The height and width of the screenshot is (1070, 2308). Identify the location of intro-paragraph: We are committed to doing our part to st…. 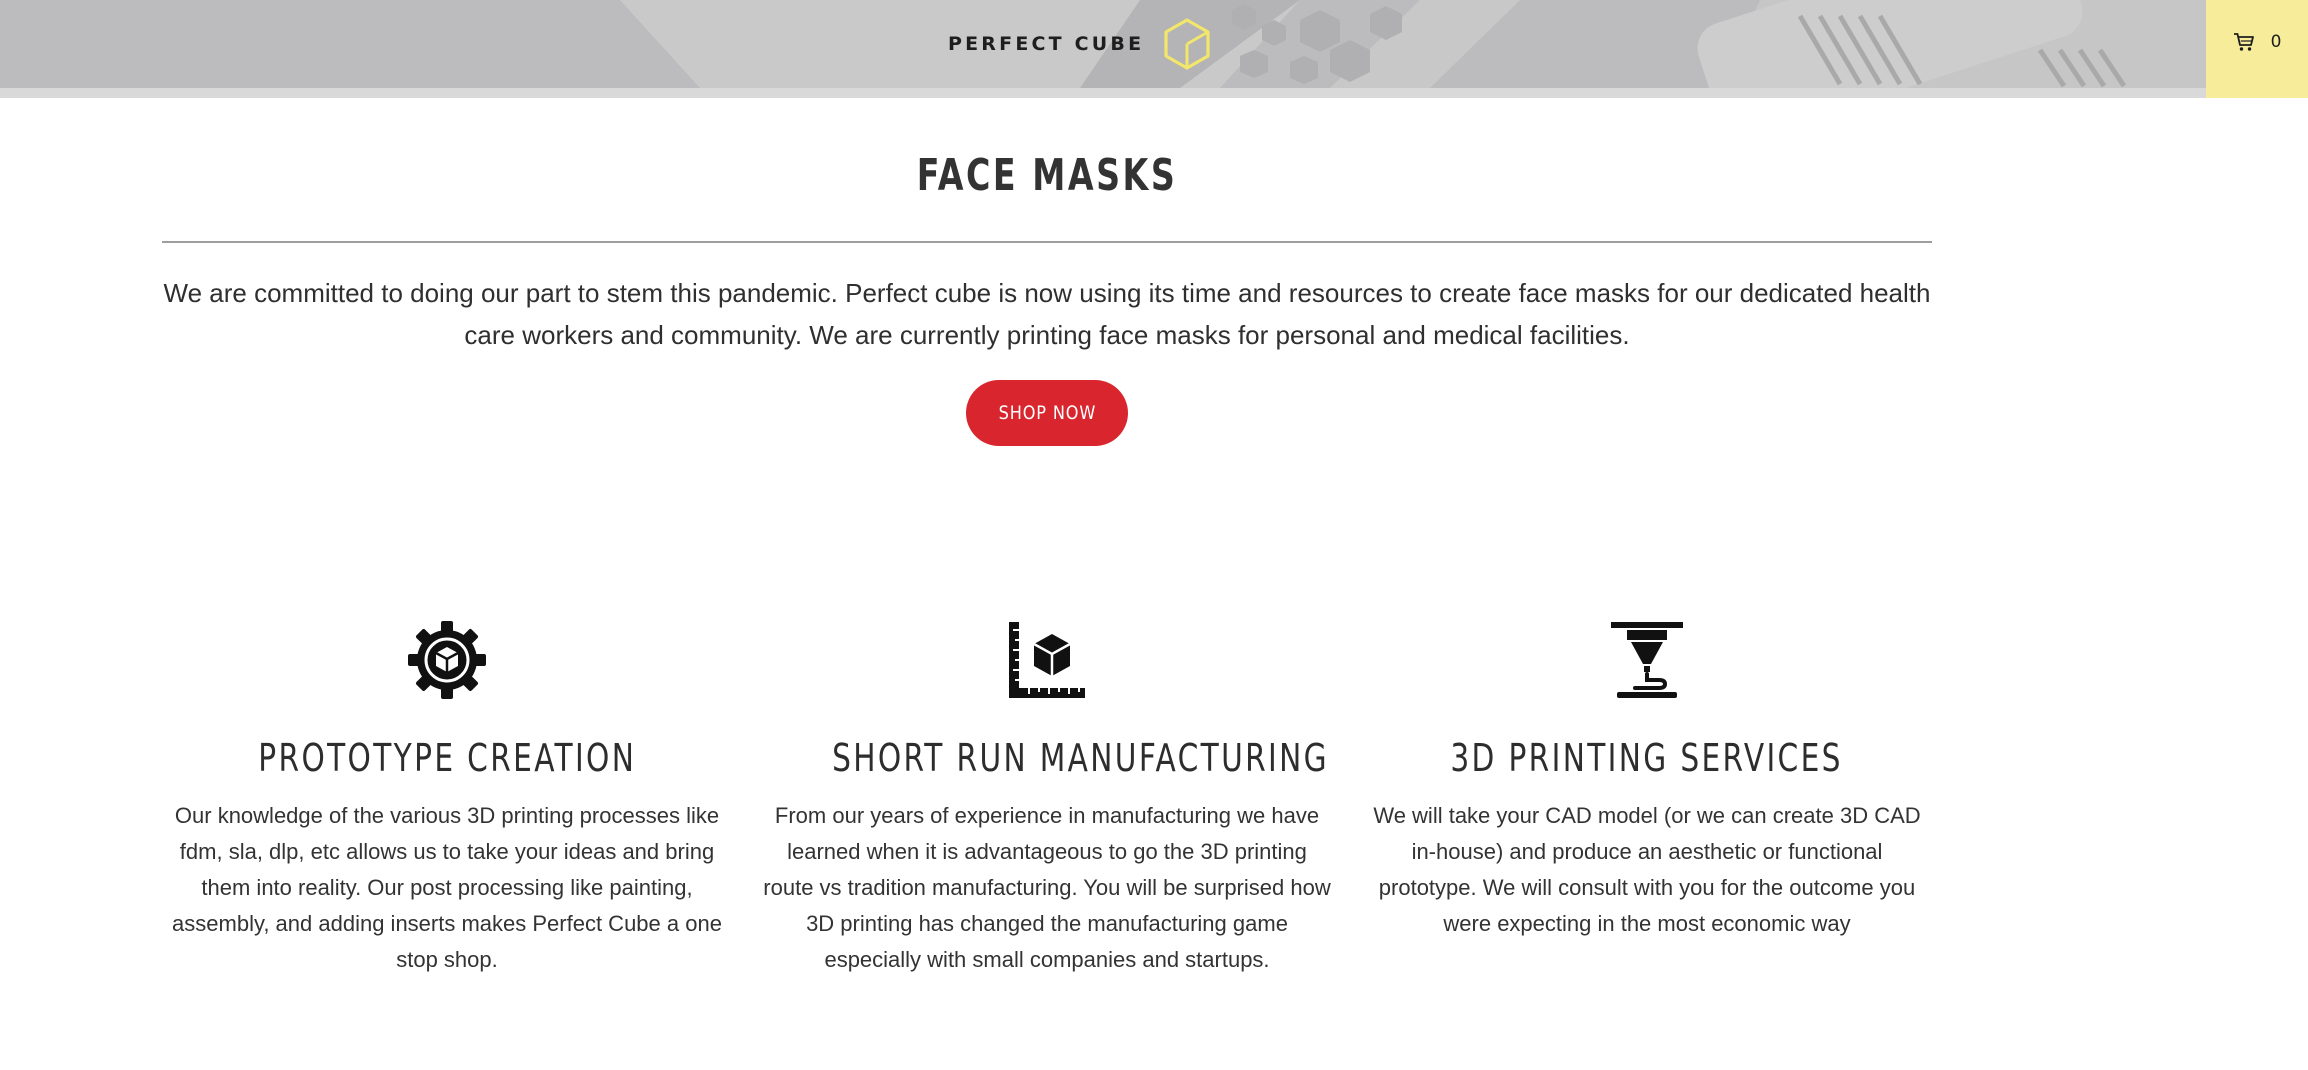
(1047, 314).